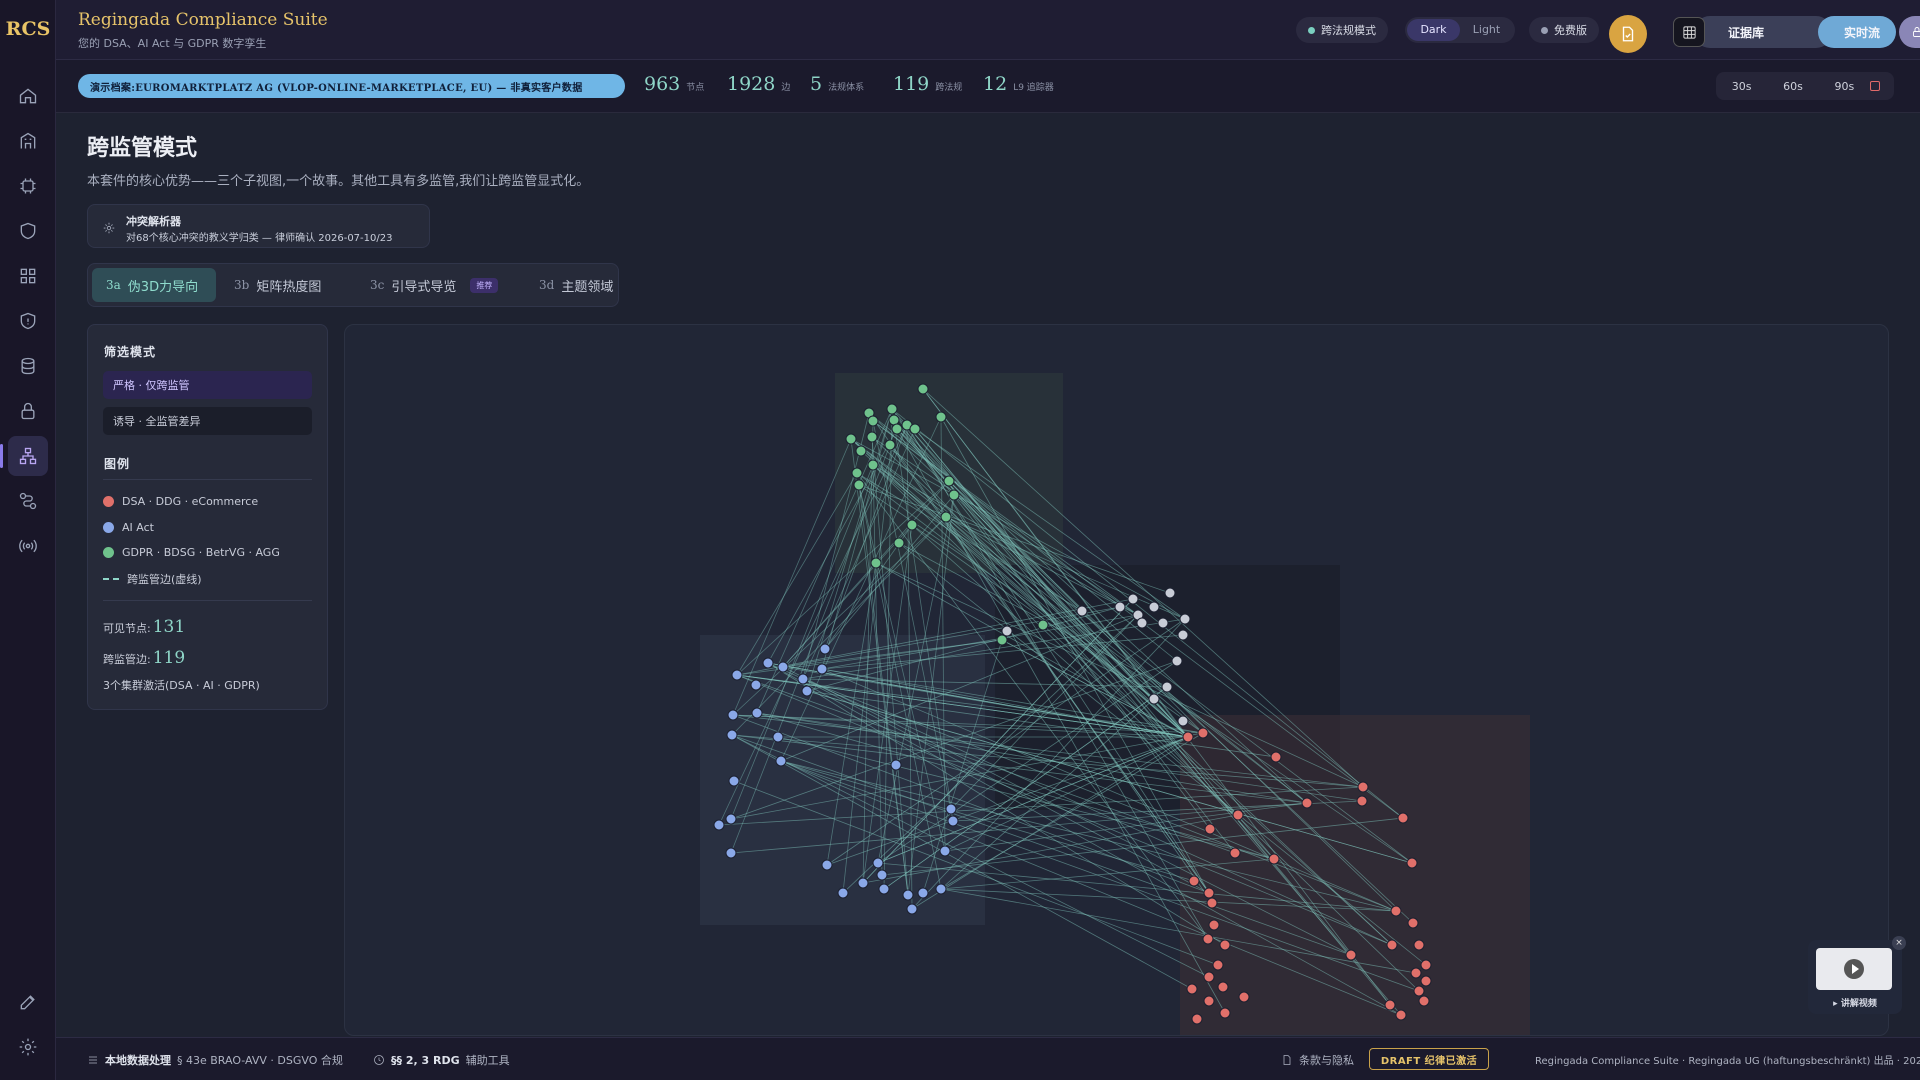 The image size is (1920, 1080). What do you see at coordinates (153, 221) in the screenshot?
I see `resolver-title: 冲突解析器` at bounding box center [153, 221].